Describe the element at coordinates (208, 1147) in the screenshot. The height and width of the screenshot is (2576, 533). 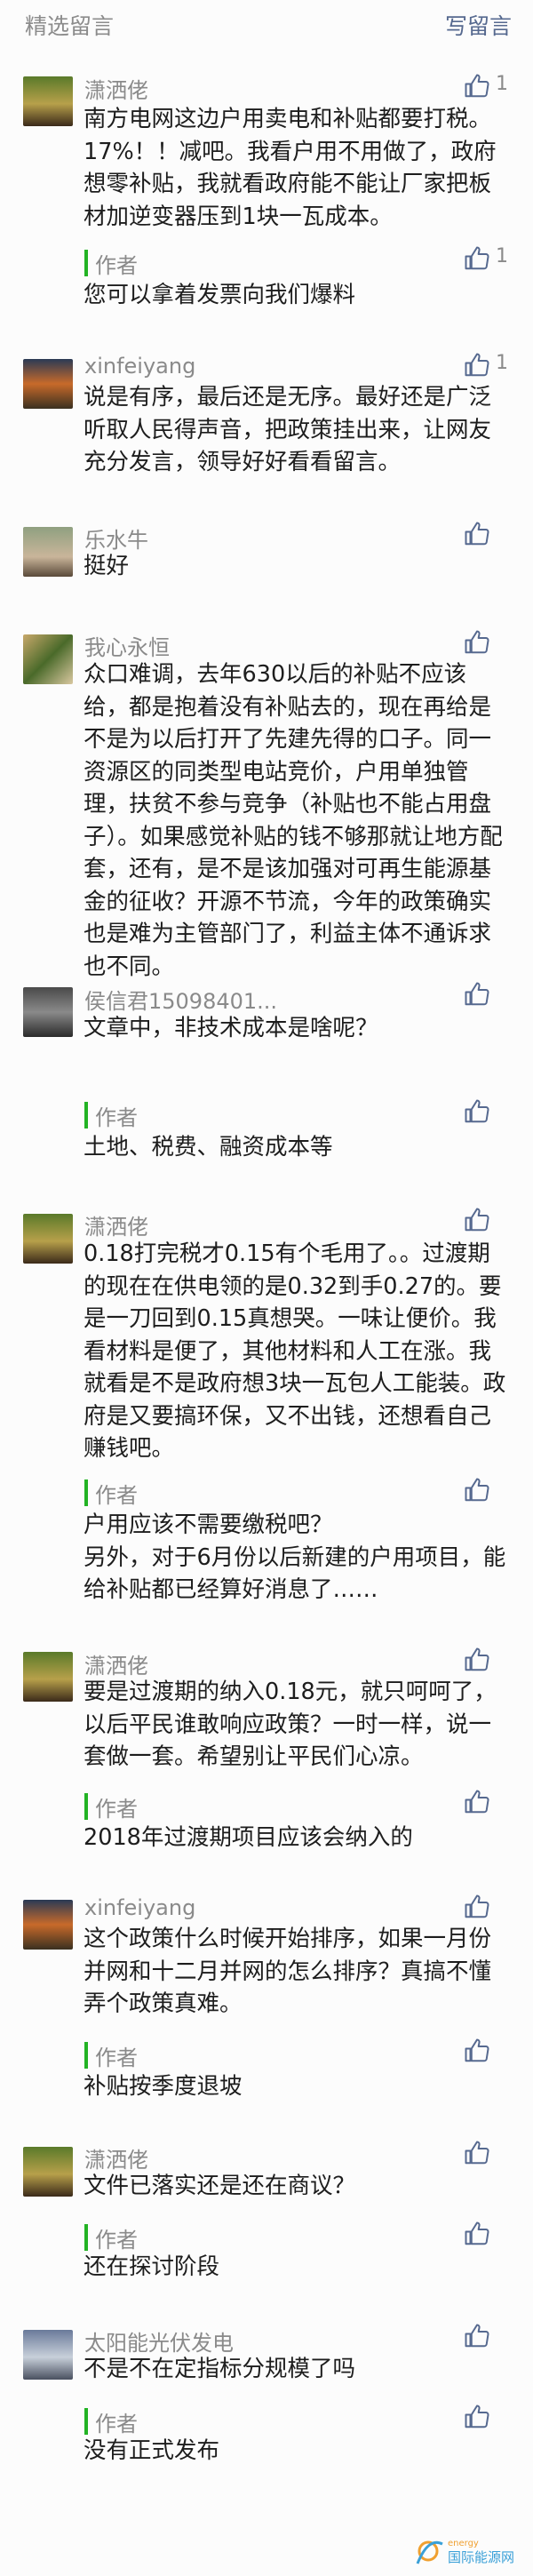
I see `author-reply-text: 土地、税费、融资成本等` at that location.